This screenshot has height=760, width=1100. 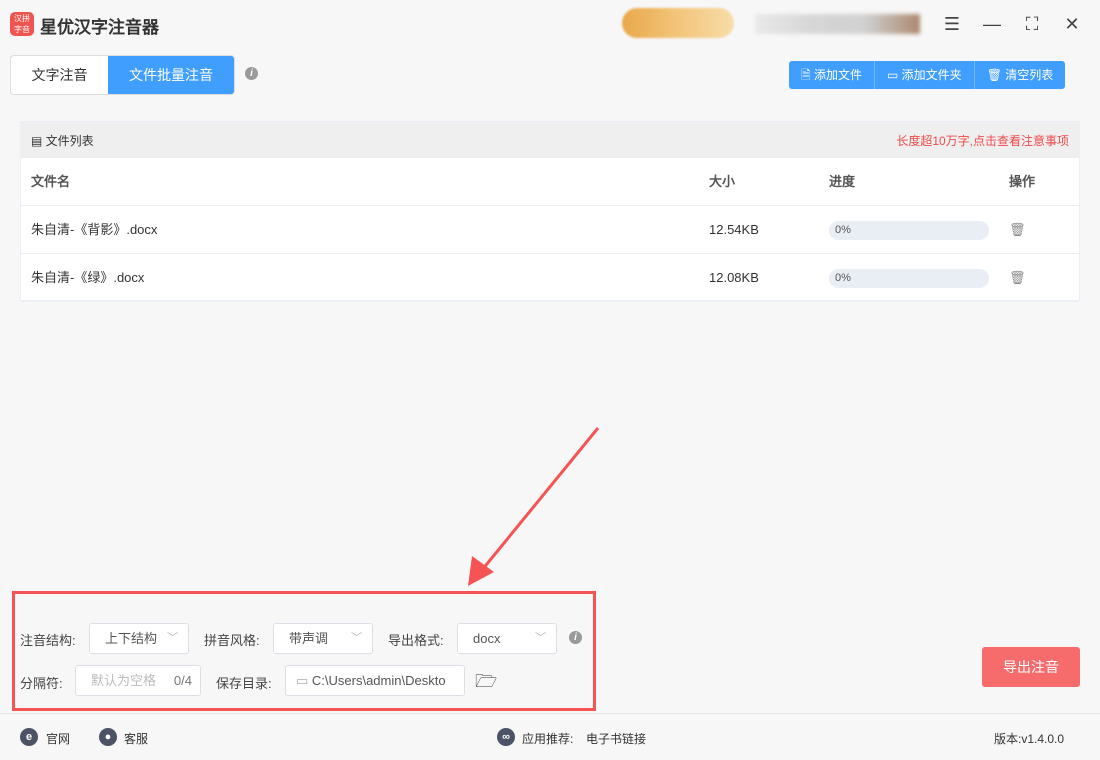 I want to click on file-name: 朱自清-《背影》.docx, so click(x=94, y=229).